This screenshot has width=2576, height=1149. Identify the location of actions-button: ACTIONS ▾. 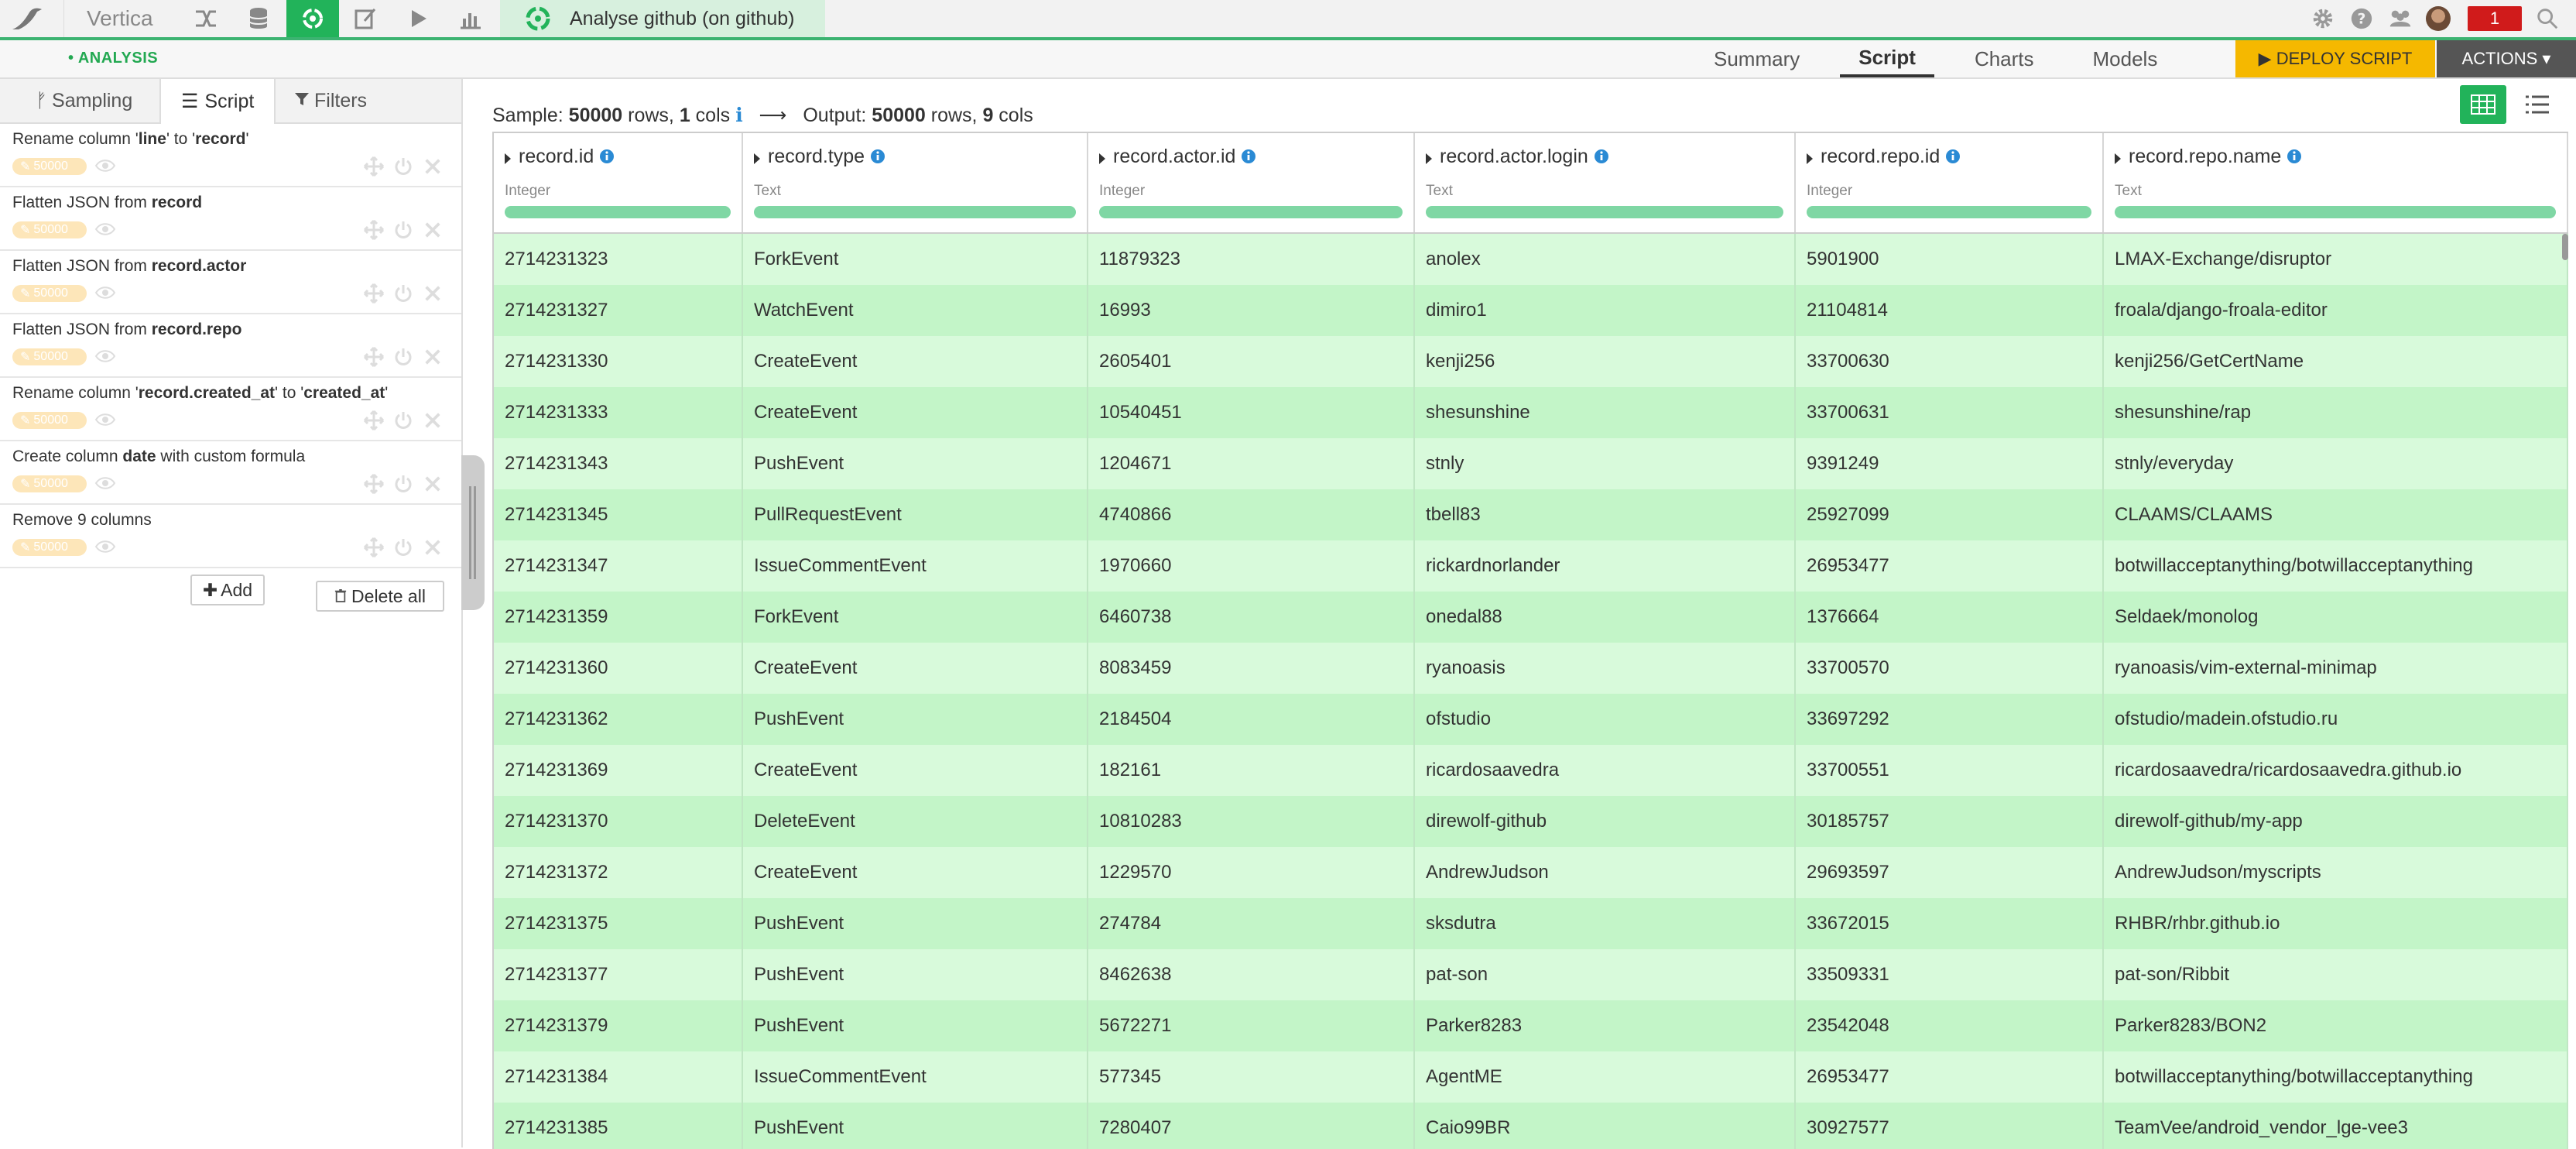
(2506, 58).